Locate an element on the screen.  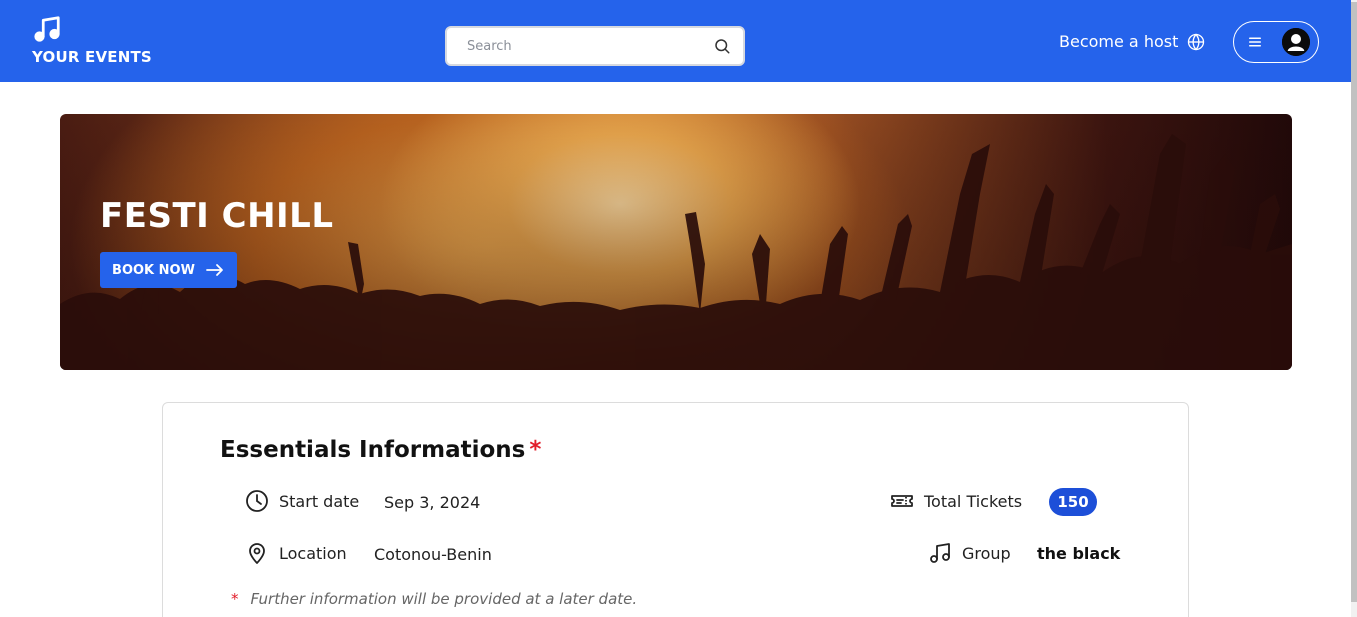
book-now-label: BOOK NOW is located at coordinates (153, 270).